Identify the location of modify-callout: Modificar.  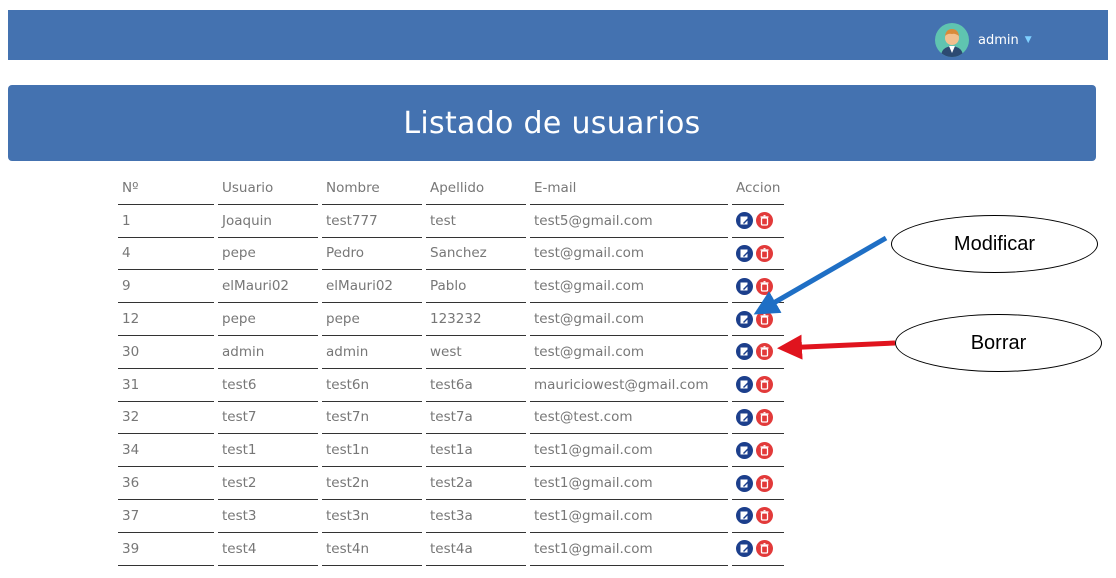
(994, 244).